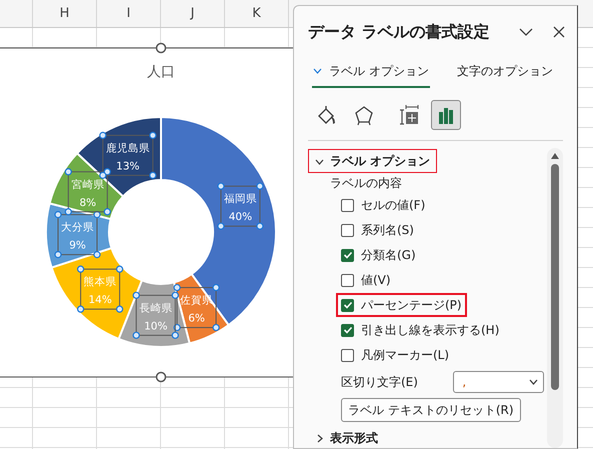 The width and height of the screenshot is (593, 449). I want to click on slice-label: 宮崎県, so click(87, 184).